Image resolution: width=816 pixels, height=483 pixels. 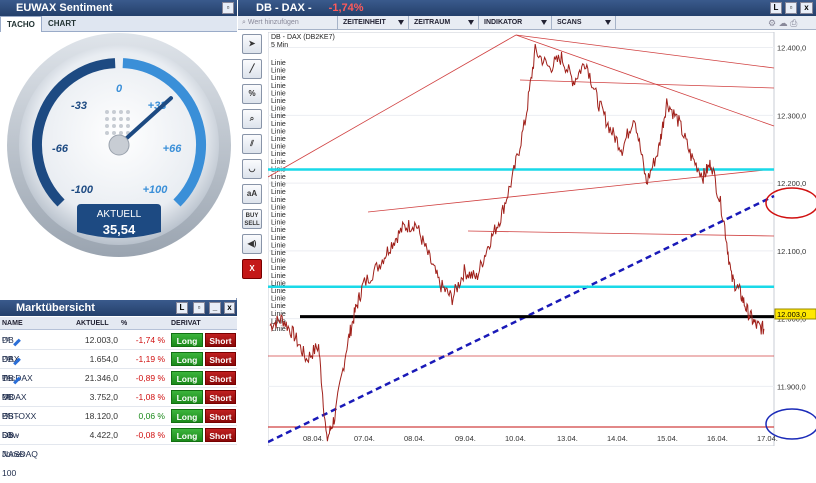 I want to click on gauge-label-plus100: +100, so click(x=156, y=190).